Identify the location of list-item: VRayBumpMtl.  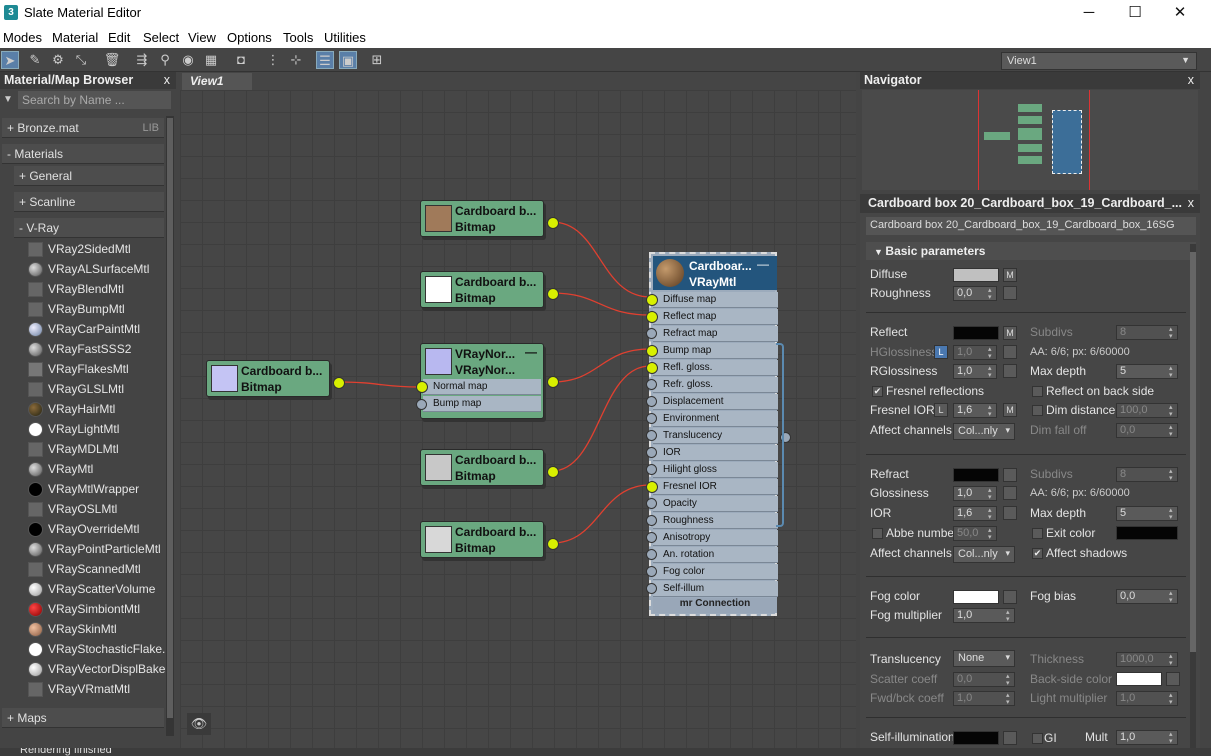
(95, 309).